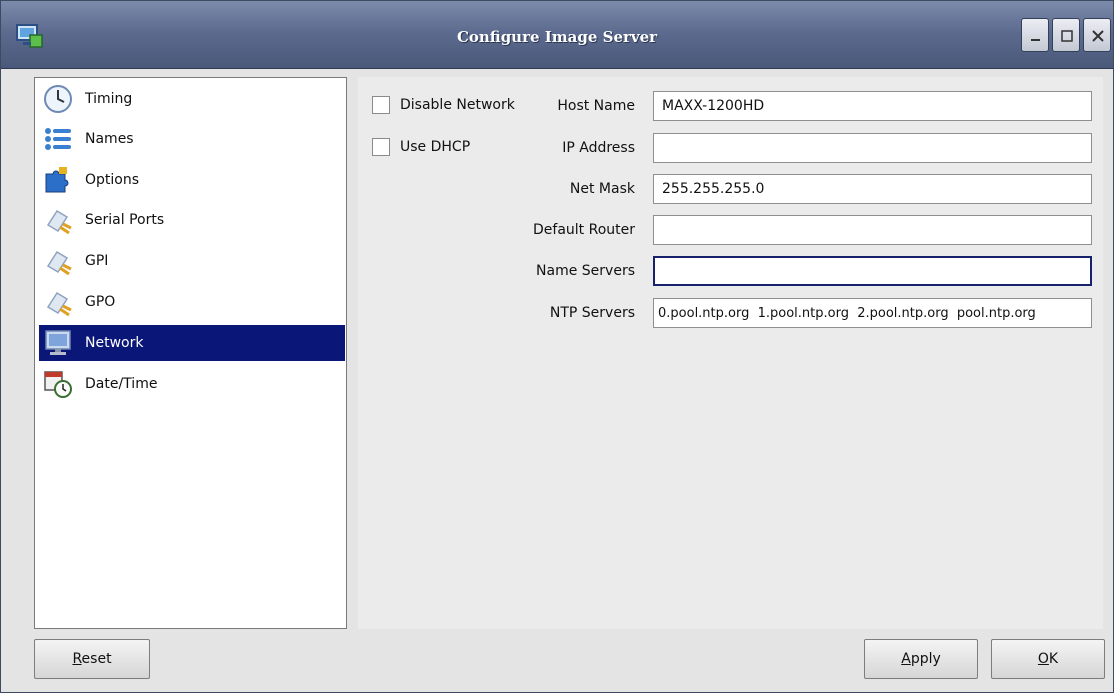 The height and width of the screenshot is (693, 1114). What do you see at coordinates (872, 230) in the screenshot?
I see `default-router-field` at bounding box center [872, 230].